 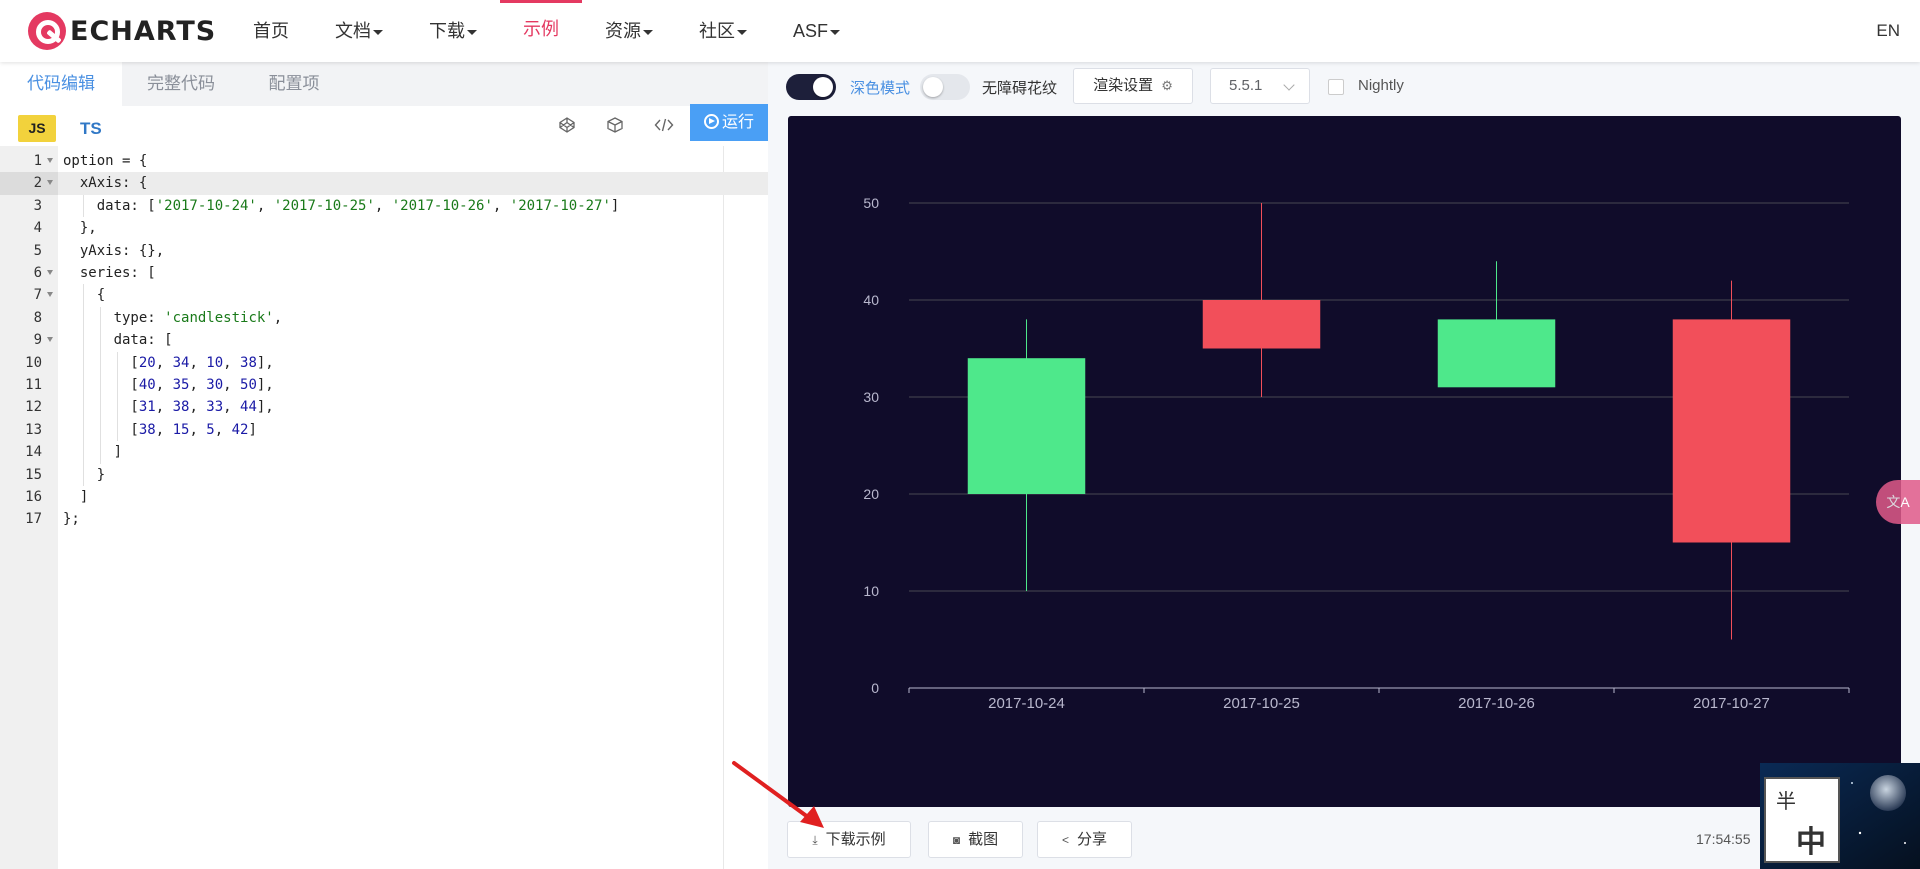 What do you see at coordinates (359, 31) in the screenshot?
I see `nav-item-1: 文档` at bounding box center [359, 31].